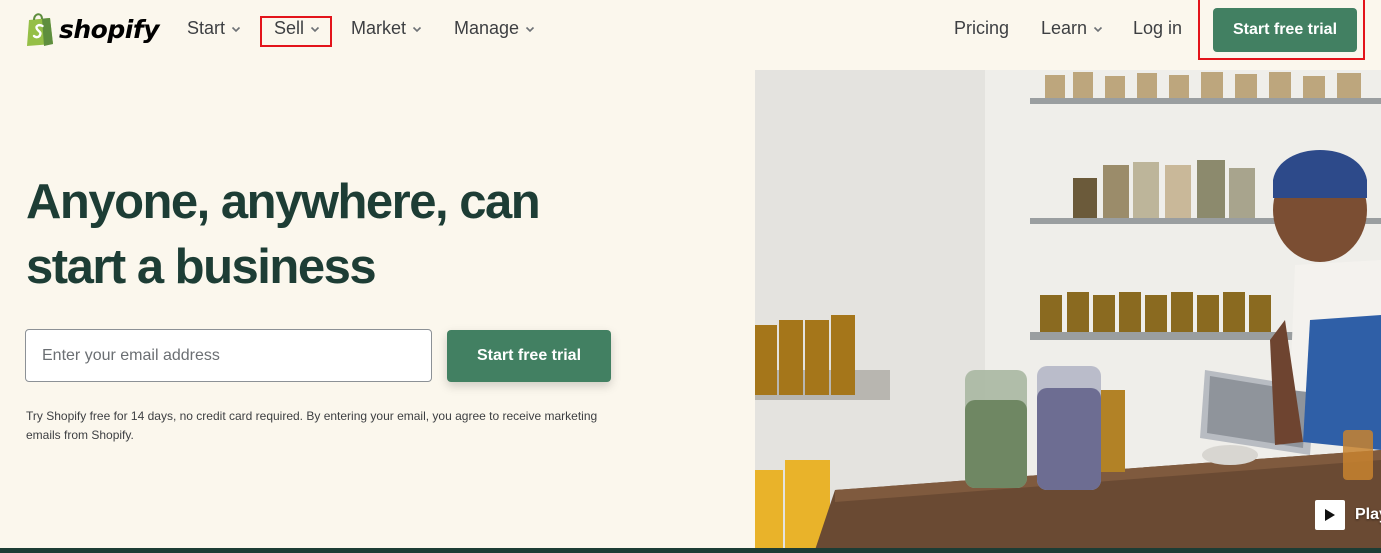 The width and height of the screenshot is (1381, 553). What do you see at coordinates (1368, 514) in the screenshot?
I see `play-label: Play` at bounding box center [1368, 514].